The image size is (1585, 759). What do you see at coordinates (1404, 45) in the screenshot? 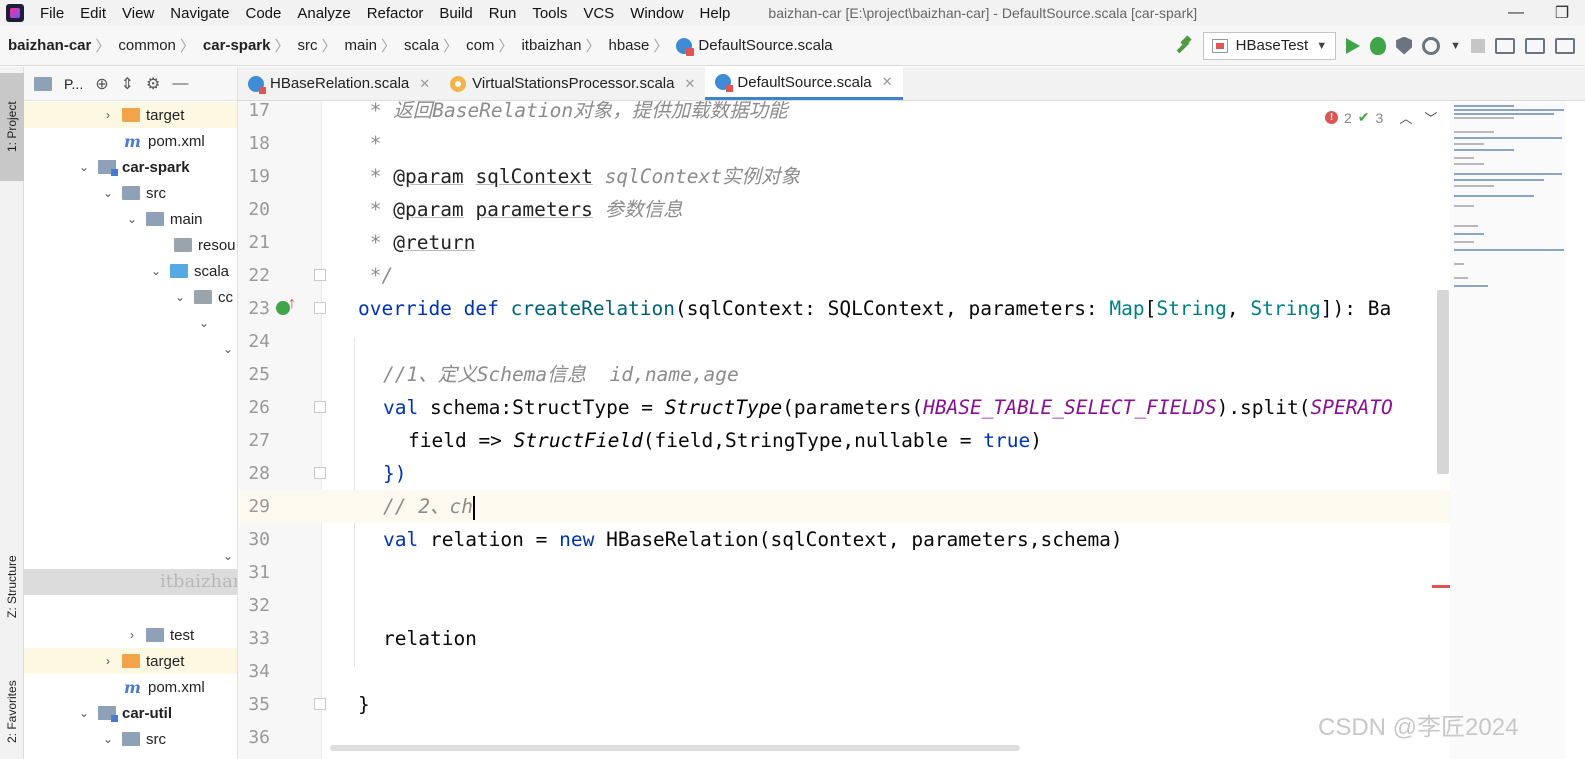
I see `run-with-coverage-icon` at bounding box center [1404, 45].